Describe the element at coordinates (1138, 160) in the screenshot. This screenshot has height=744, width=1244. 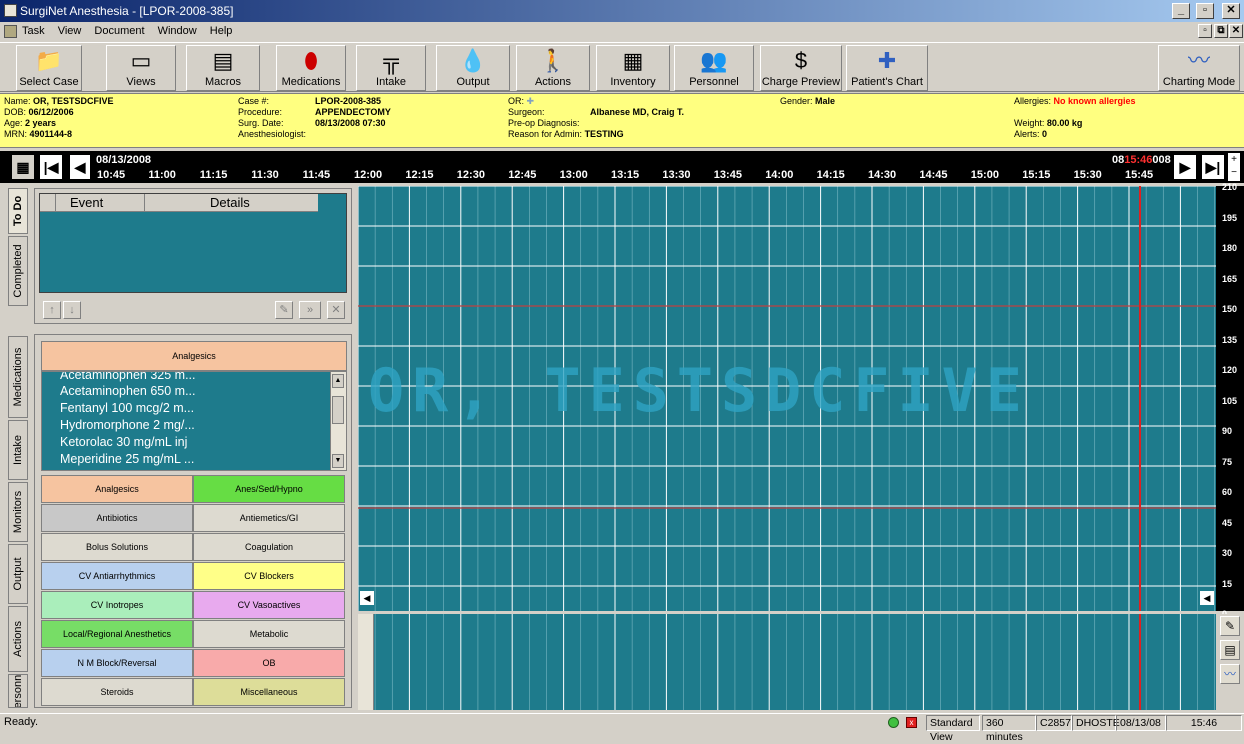
I see `current-time: 15:46` at that location.